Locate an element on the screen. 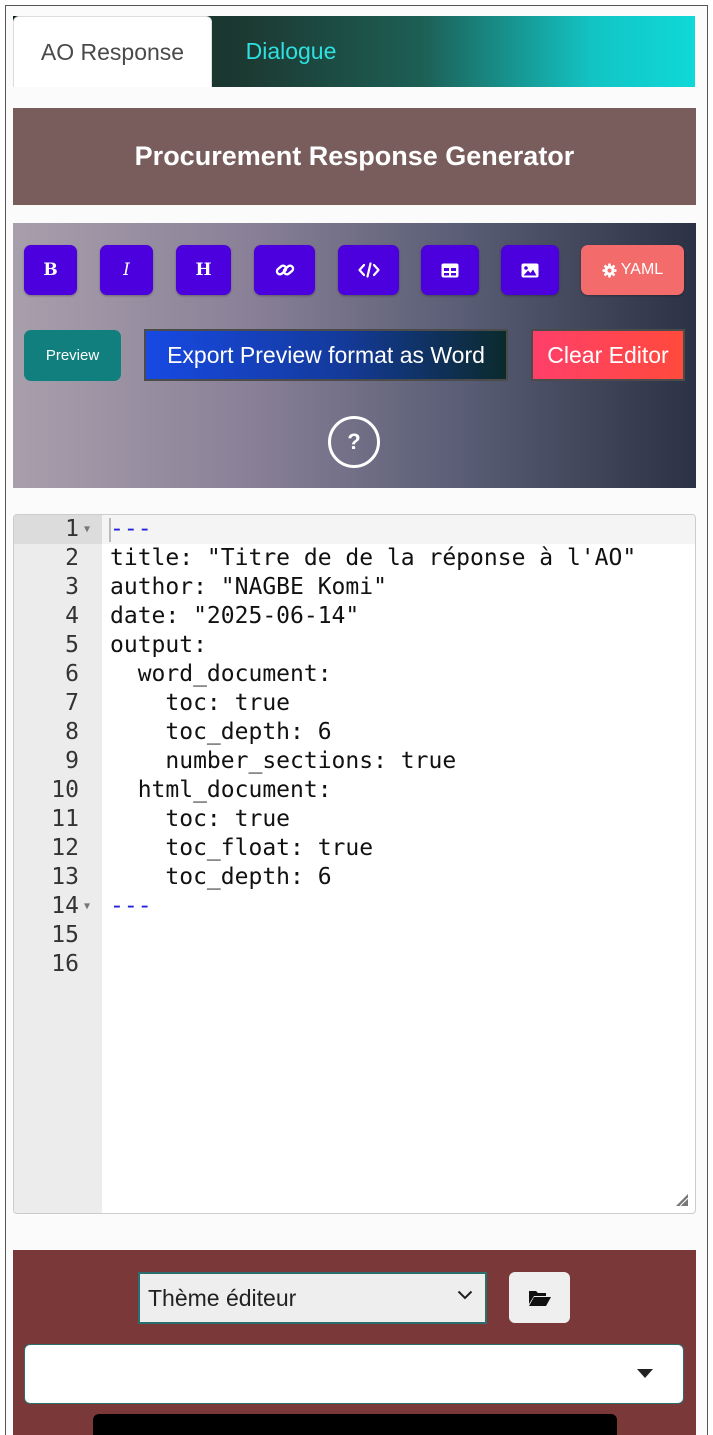 The image size is (713, 1435). caret-down-icon is located at coordinates (645, 1373).